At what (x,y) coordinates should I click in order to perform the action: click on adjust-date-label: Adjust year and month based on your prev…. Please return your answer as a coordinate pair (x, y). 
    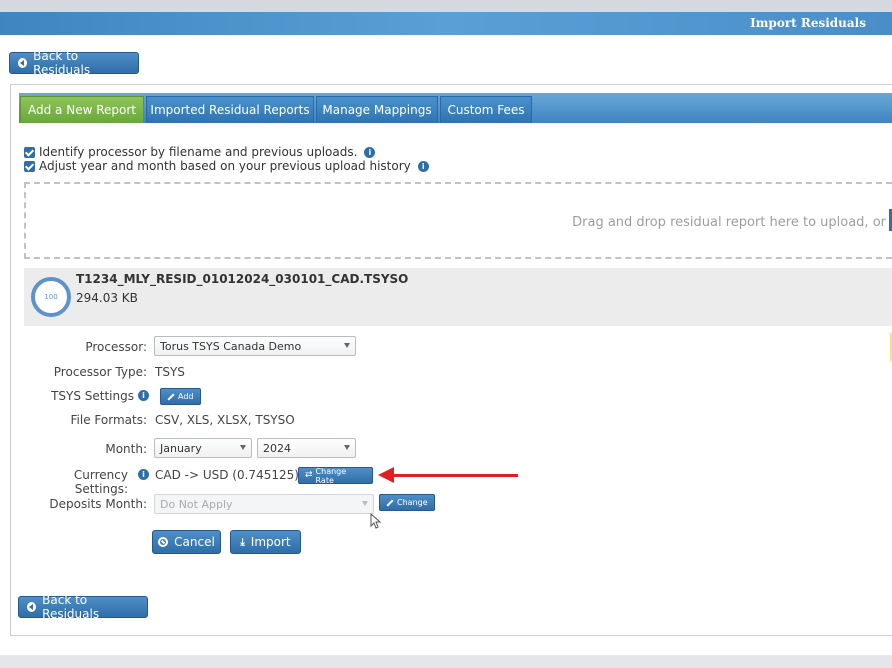
    Looking at the image, I should click on (225, 166).